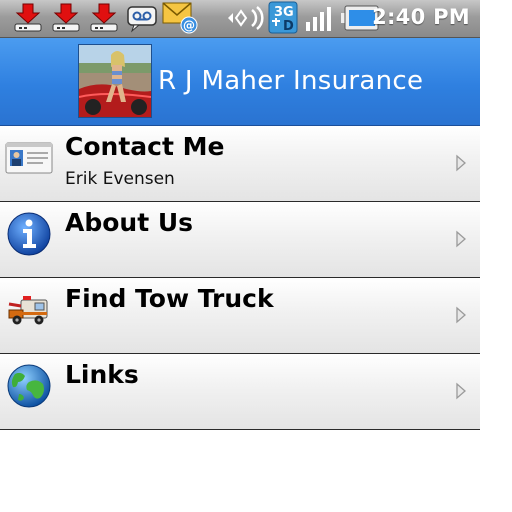  What do you see at coordinates (28, 310) in the screenshot?
I see `tow-truck-icon` at bounding box center [28, 310].